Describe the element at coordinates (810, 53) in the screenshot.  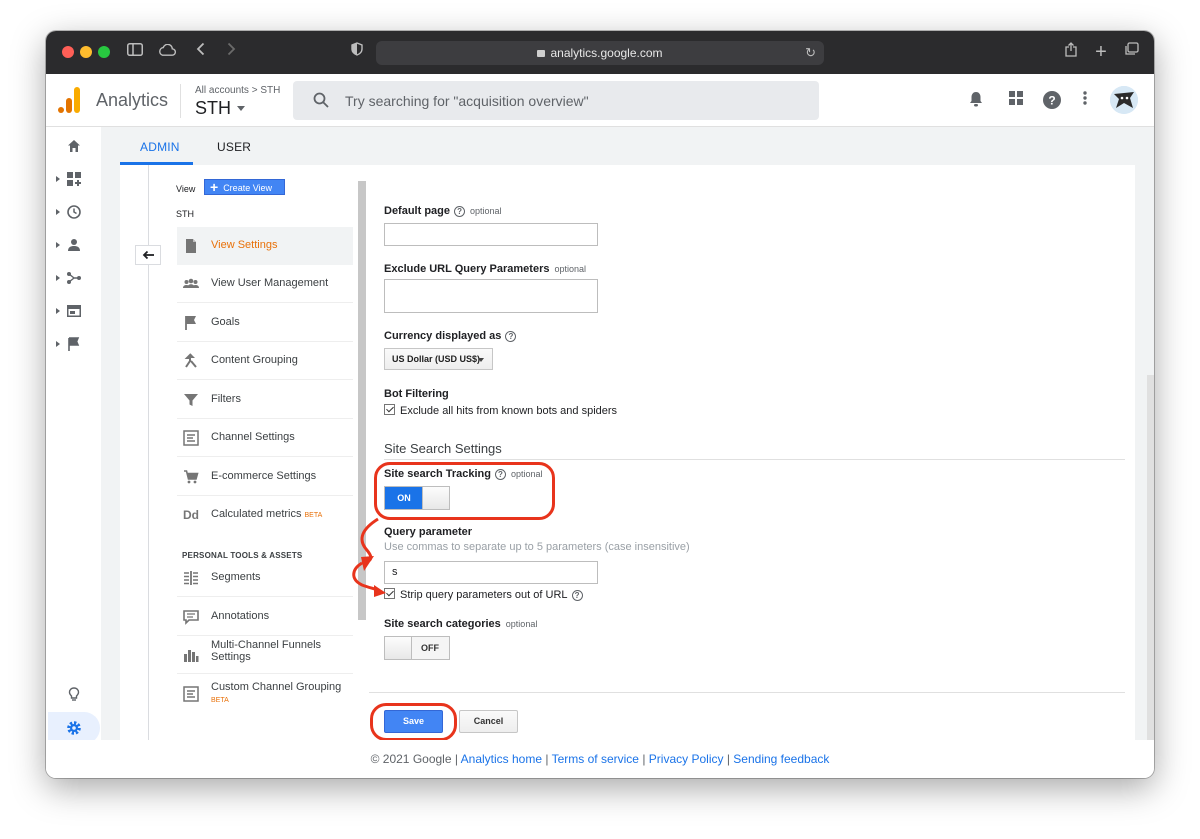
I see `reload-icon: ↻` at that location.